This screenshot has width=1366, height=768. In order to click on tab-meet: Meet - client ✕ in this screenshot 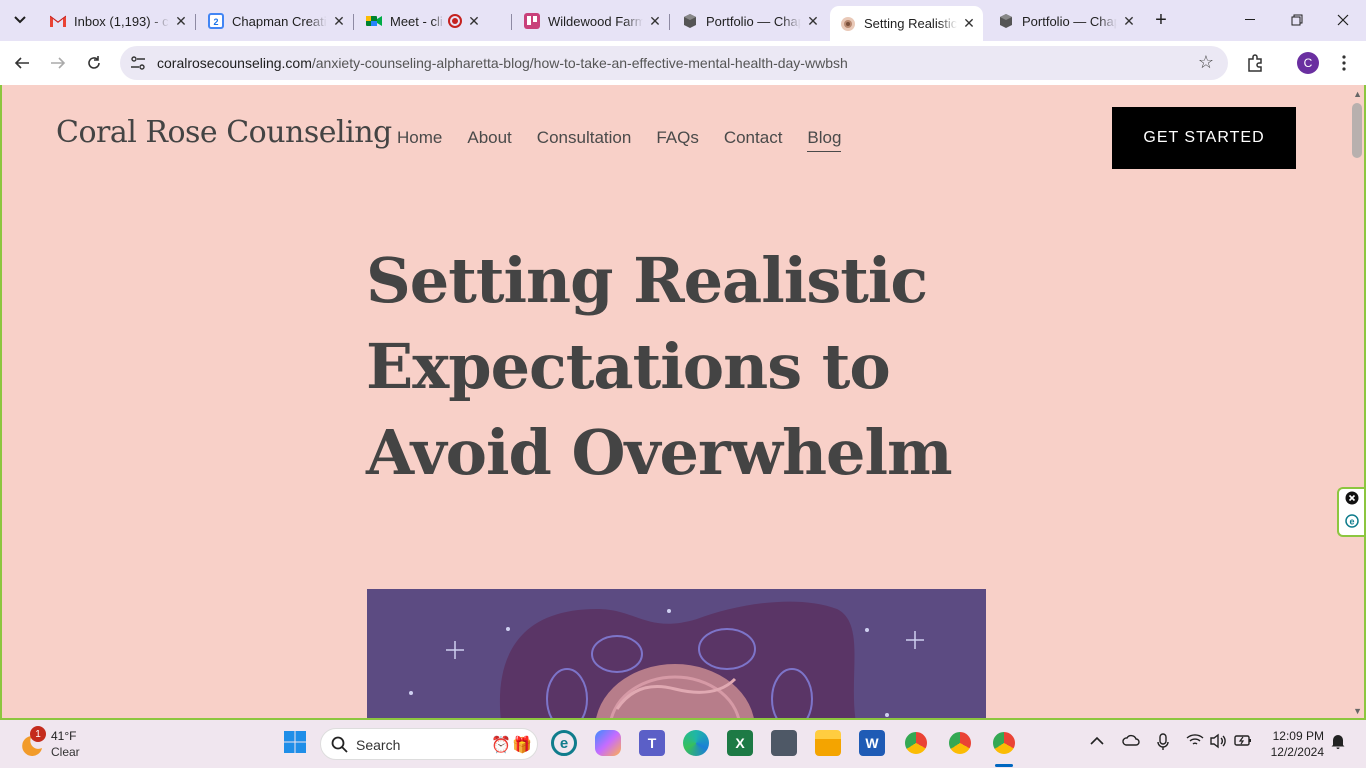, I will do `click(434, 21)`.